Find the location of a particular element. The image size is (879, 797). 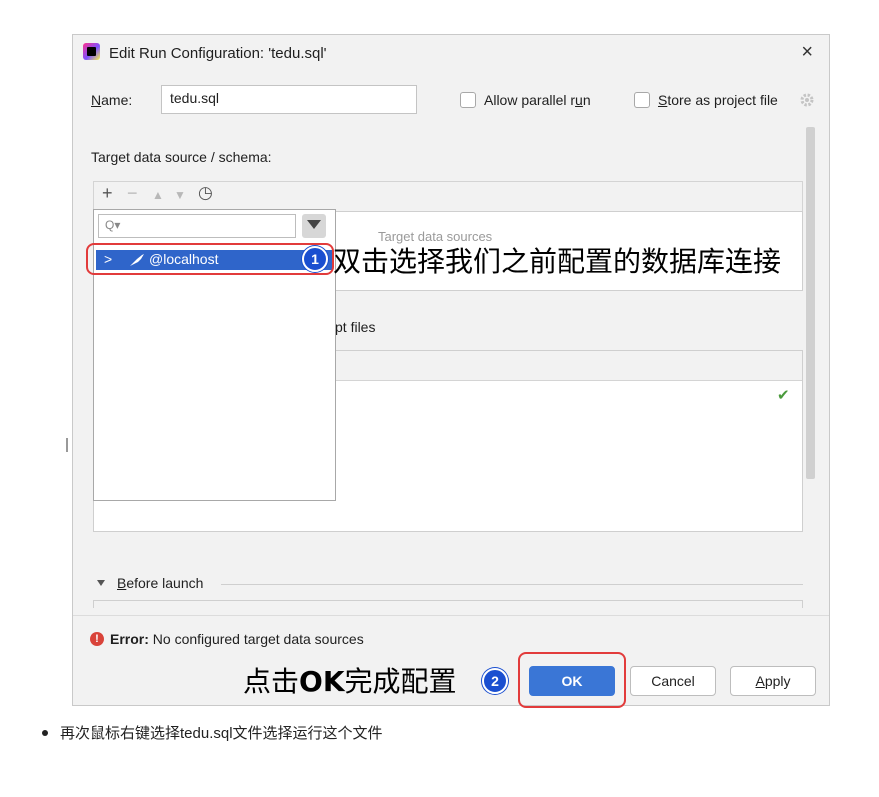

remove-icon: − is located at coordinates (132, 193).